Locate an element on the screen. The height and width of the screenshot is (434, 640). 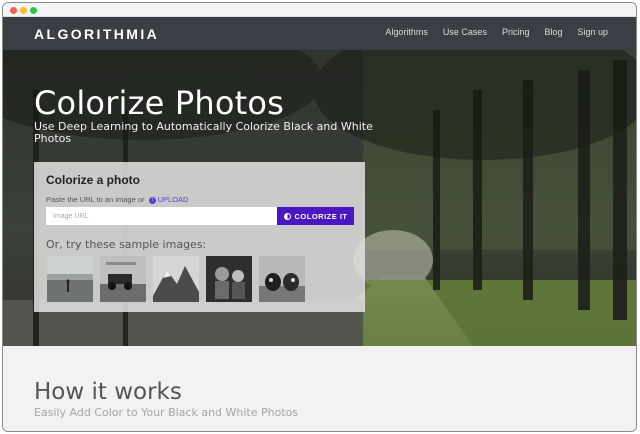
nav-link-use-cases: Use Cases is located at coordinates (465, 32).